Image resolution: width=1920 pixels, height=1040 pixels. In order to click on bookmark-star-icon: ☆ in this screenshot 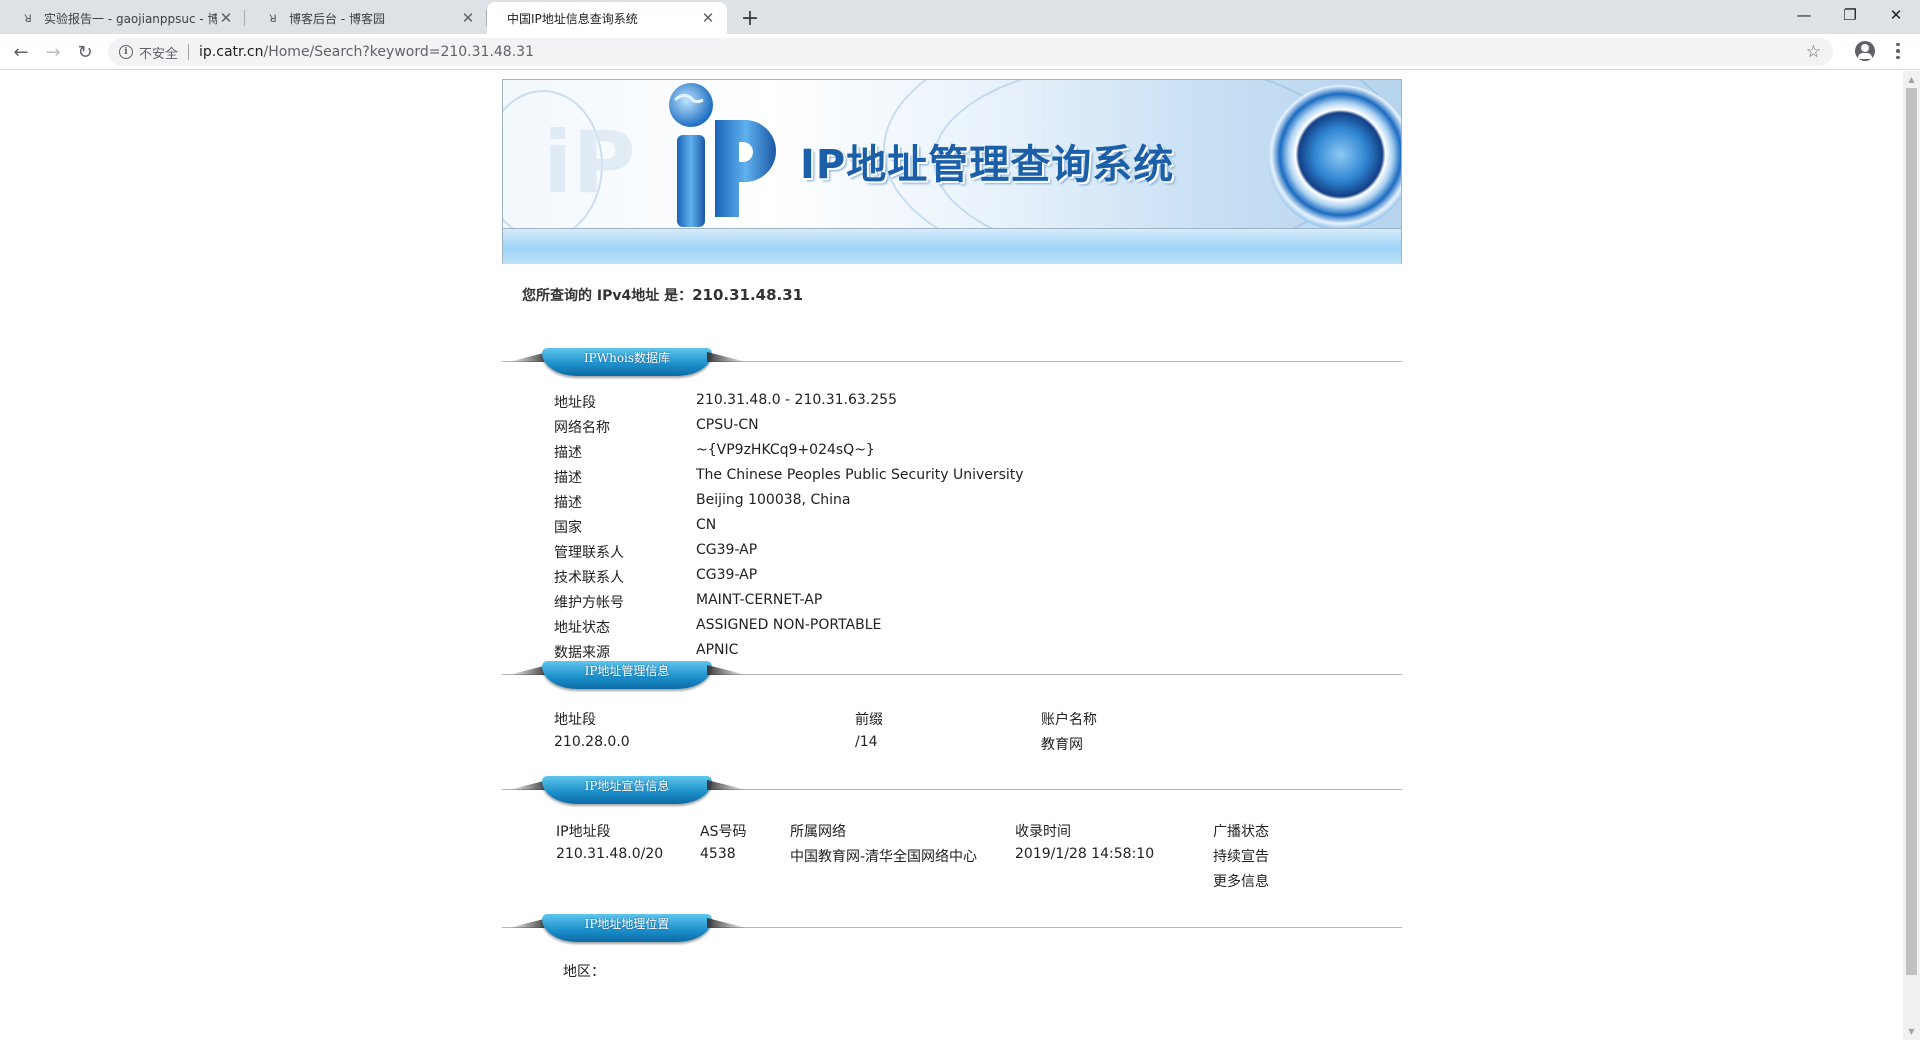, I will do `click(1813, 52)`.